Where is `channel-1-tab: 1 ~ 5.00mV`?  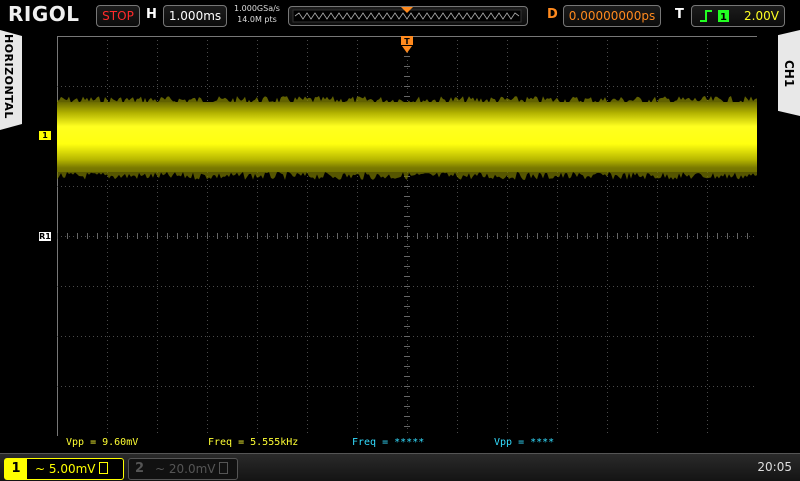
channel-1-tab: 1 ~ 5.00mV is located at coordinates (64, 469).